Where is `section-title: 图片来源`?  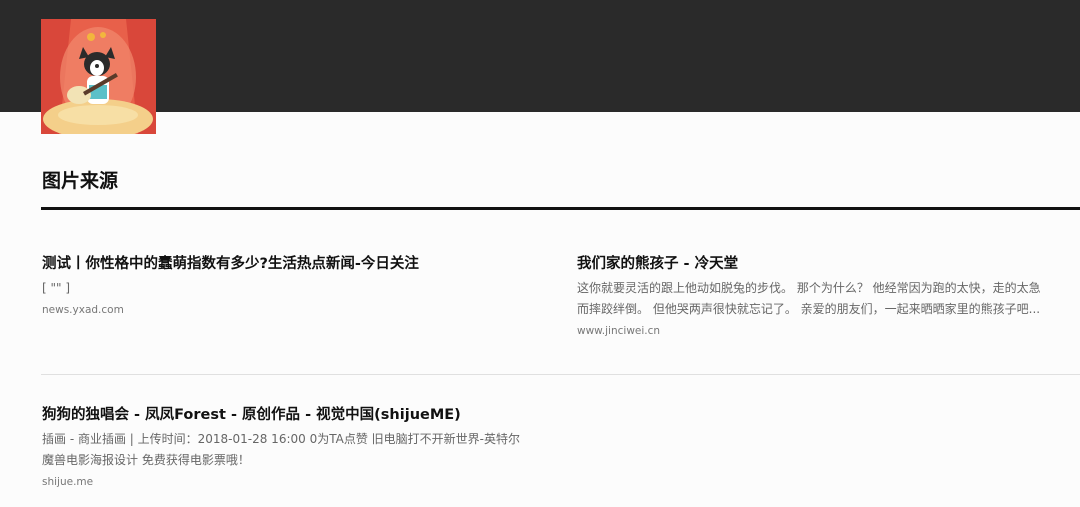 section-title: 图片来源 is located at coordinates (80, 181).